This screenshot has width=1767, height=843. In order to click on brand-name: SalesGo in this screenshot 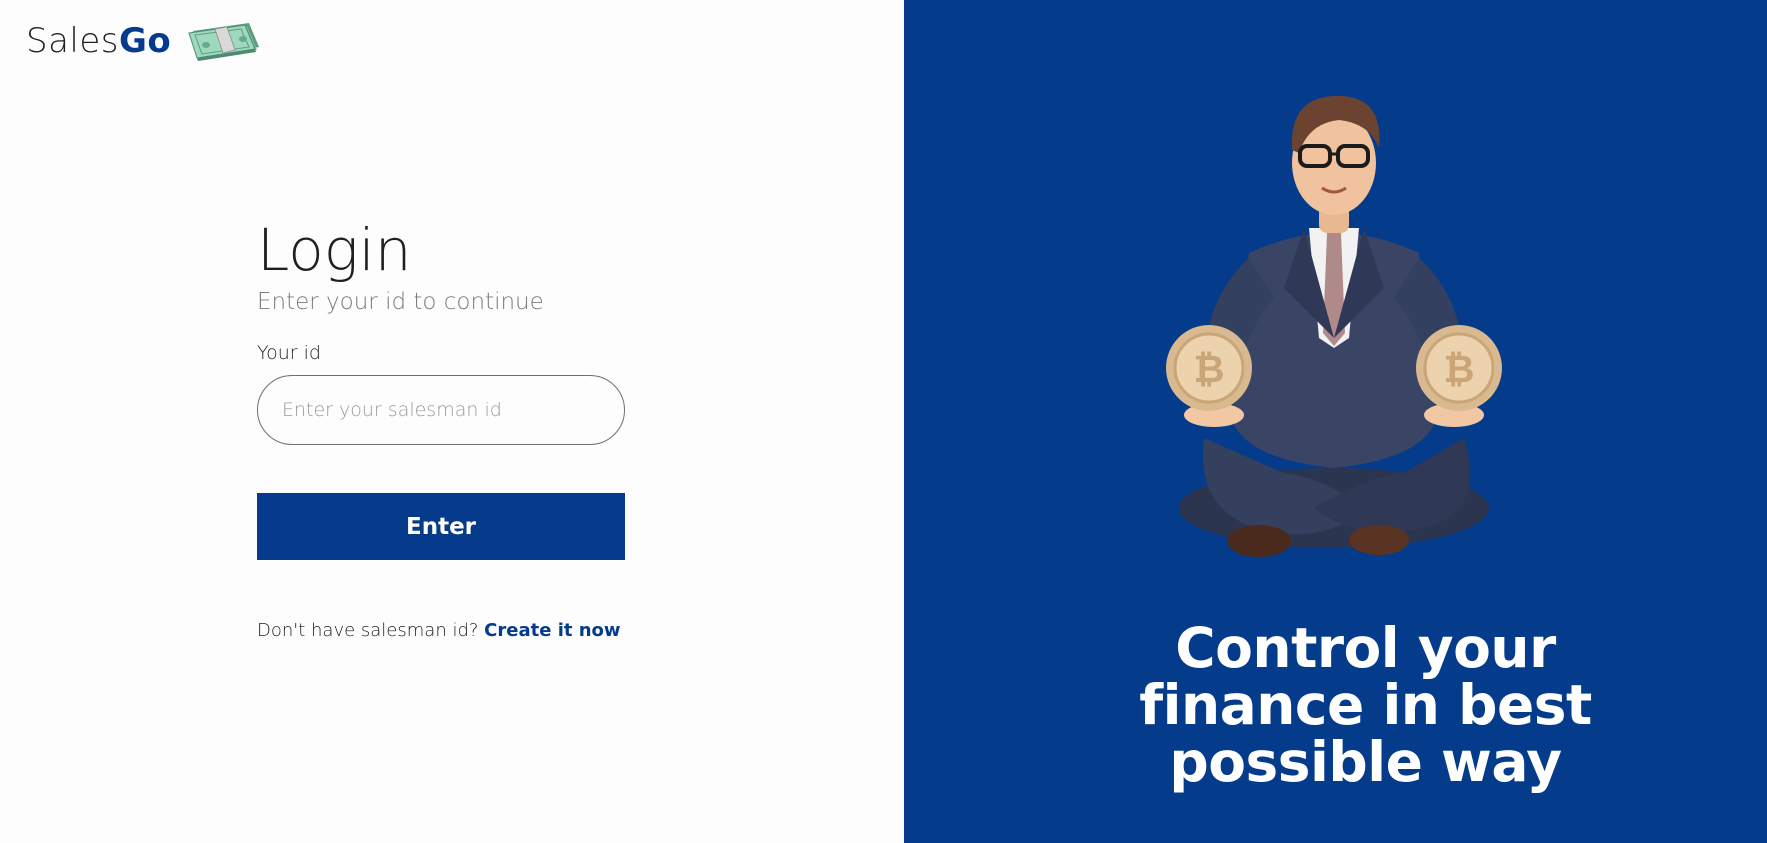, I will do `click(98, 41)`.